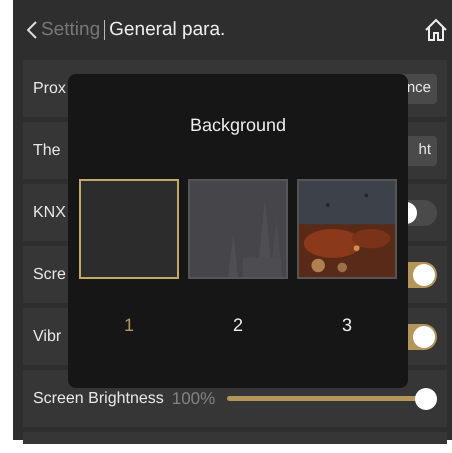 The height and width of the screenshot is (453, 452). Describe the element at coordinates (98, 398) in the screenshot. I see `setting-label: Screen Brightness` at that location.